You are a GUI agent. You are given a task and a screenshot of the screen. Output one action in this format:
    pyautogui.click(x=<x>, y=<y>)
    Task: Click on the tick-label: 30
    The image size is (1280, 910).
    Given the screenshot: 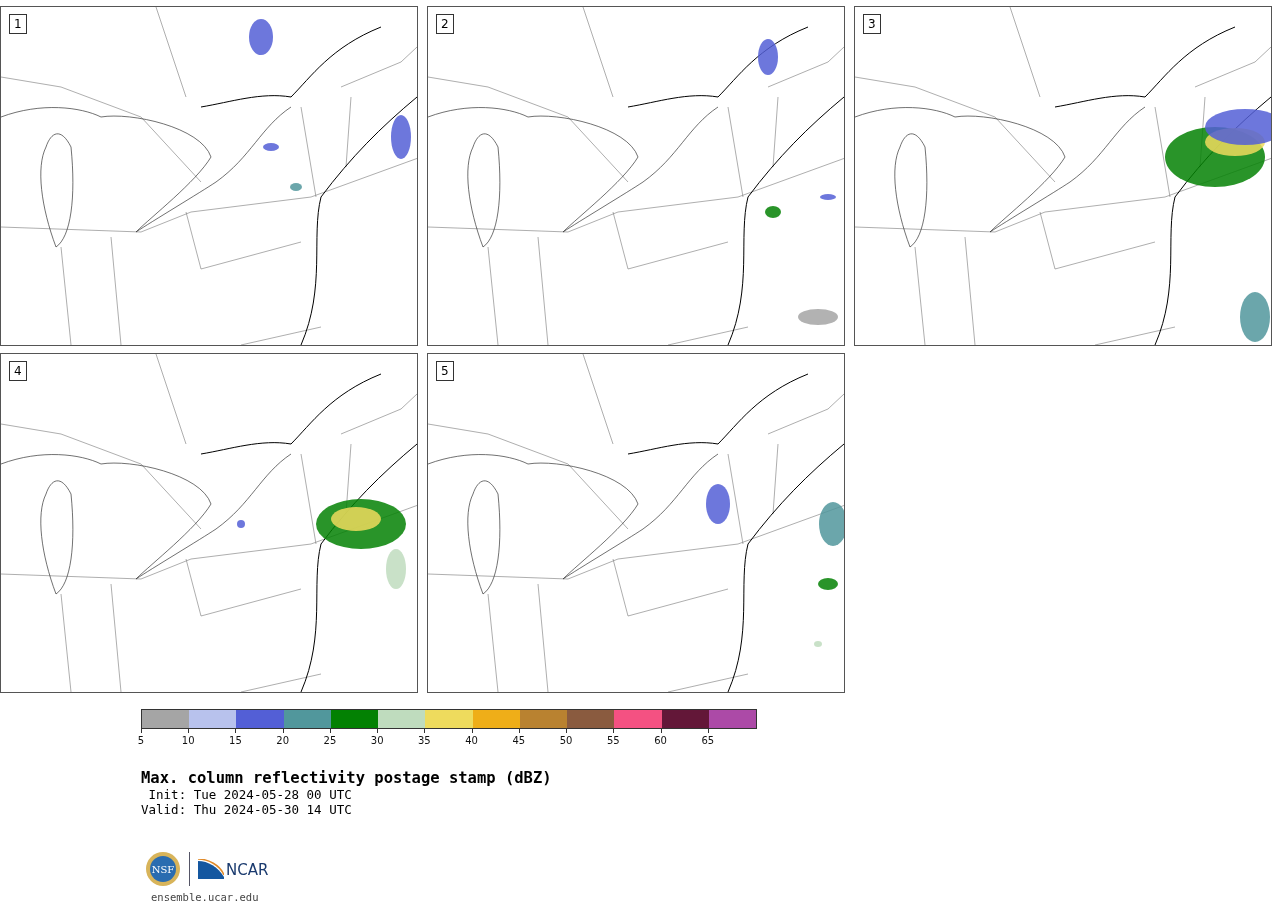 What is the action you would take?
    pyautogui.click(x=377, y=740)
    